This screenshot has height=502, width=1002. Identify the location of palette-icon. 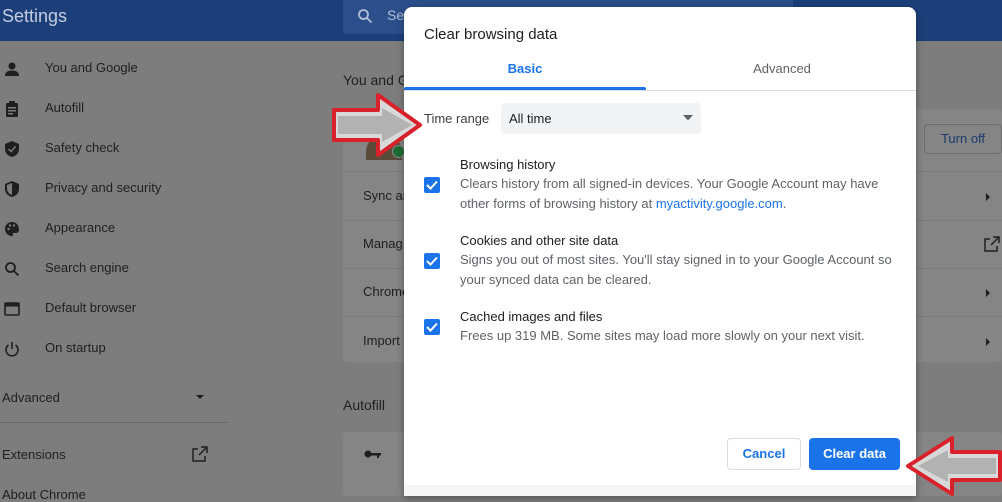
(12, 229).